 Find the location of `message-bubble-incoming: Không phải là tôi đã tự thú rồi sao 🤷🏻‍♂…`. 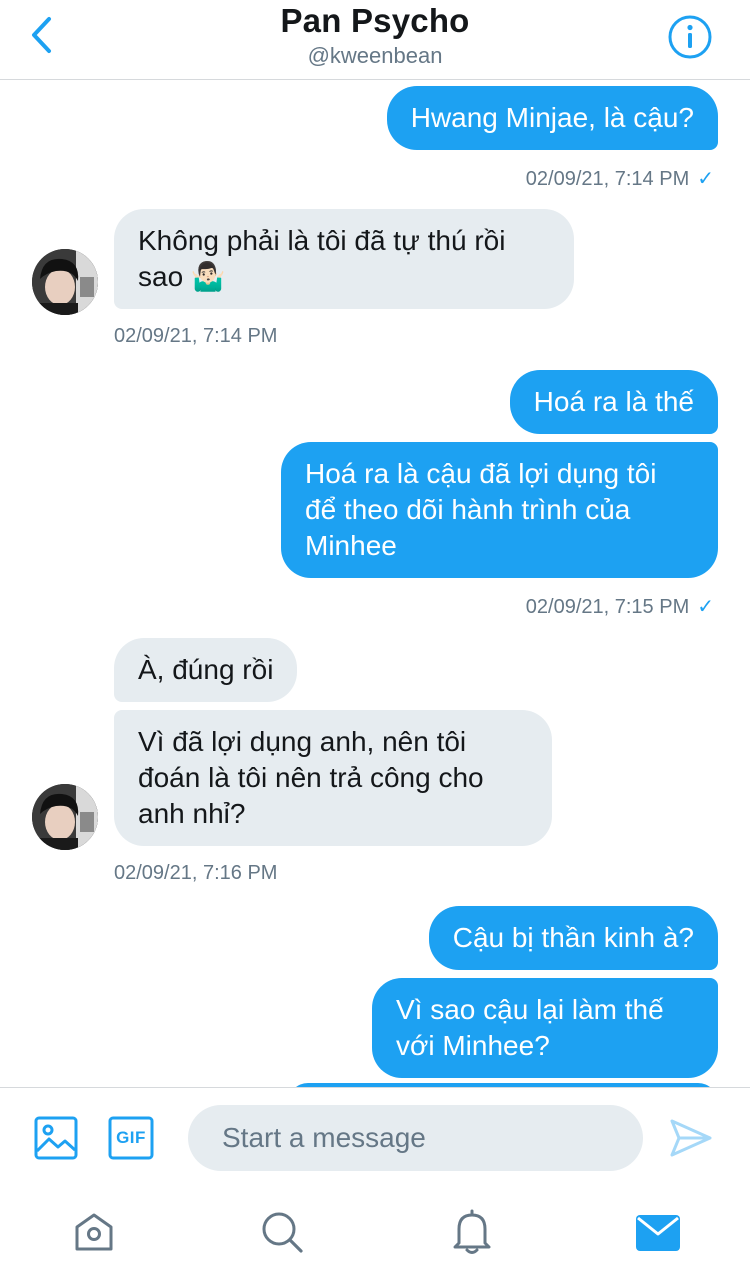

message-bubble-incoming: Không phải là tôi đã tự thú rồi sao 🤷🏻‍♂… is located at coordinates (344, 259).